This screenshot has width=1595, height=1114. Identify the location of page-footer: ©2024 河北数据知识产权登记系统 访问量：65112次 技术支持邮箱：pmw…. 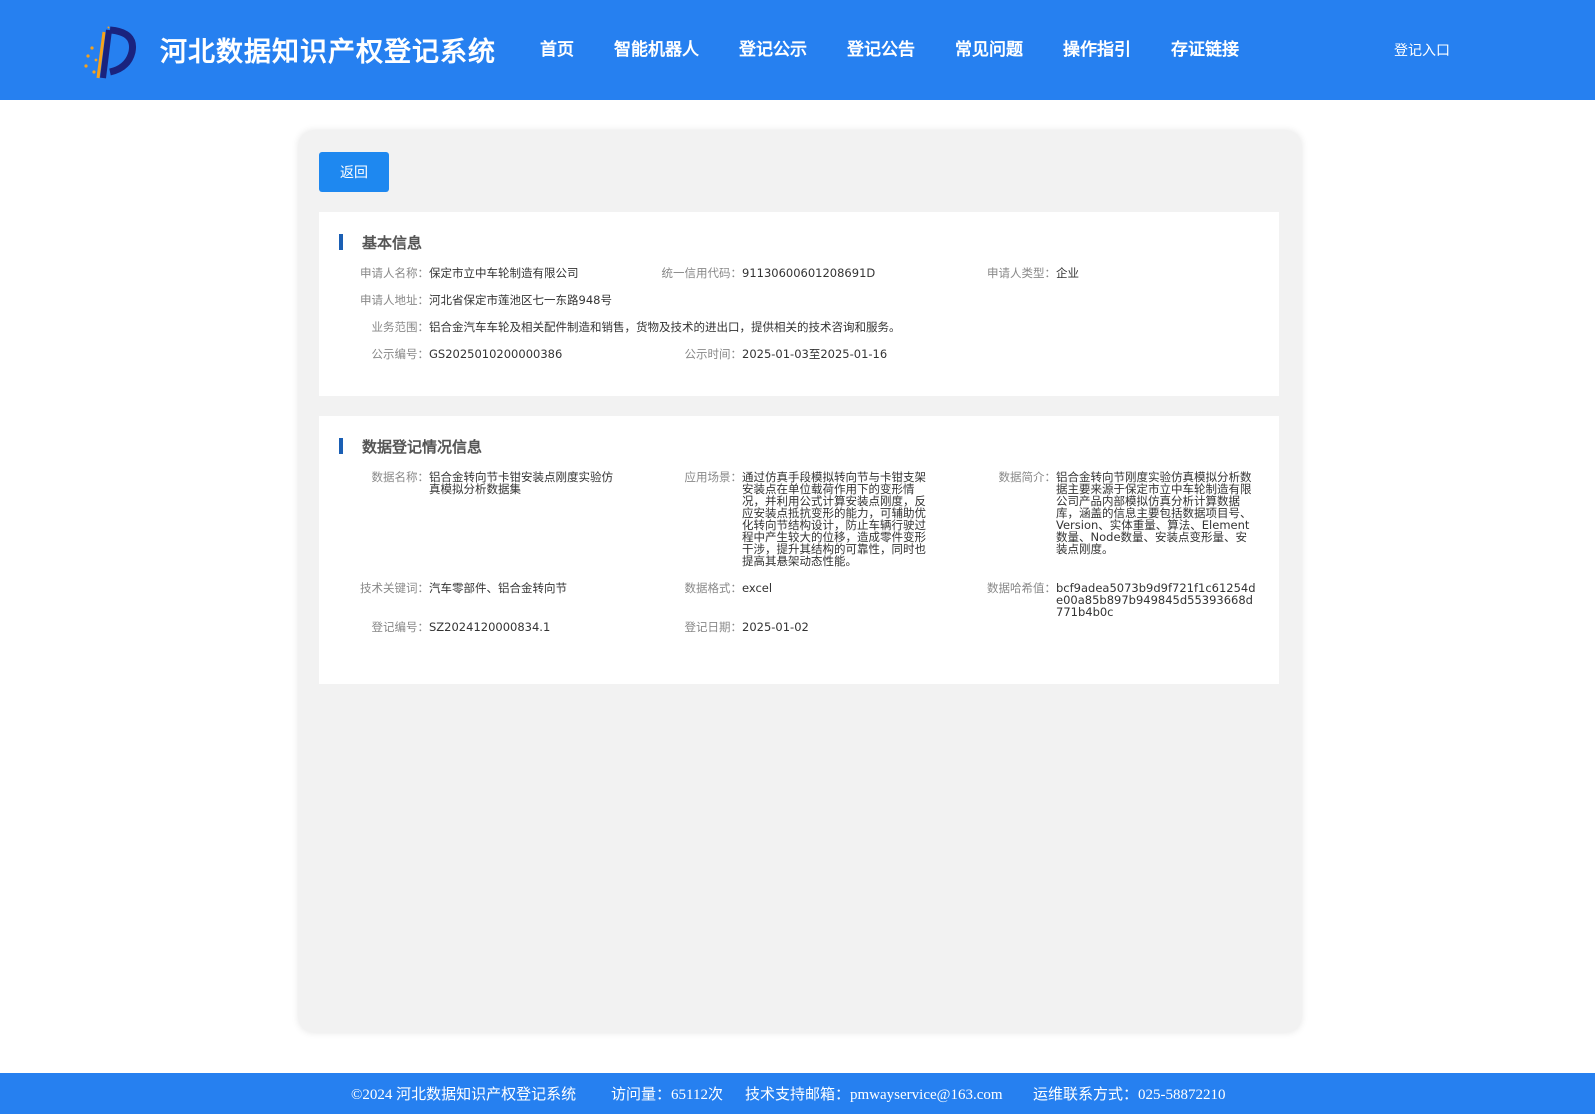
(797, 1093).